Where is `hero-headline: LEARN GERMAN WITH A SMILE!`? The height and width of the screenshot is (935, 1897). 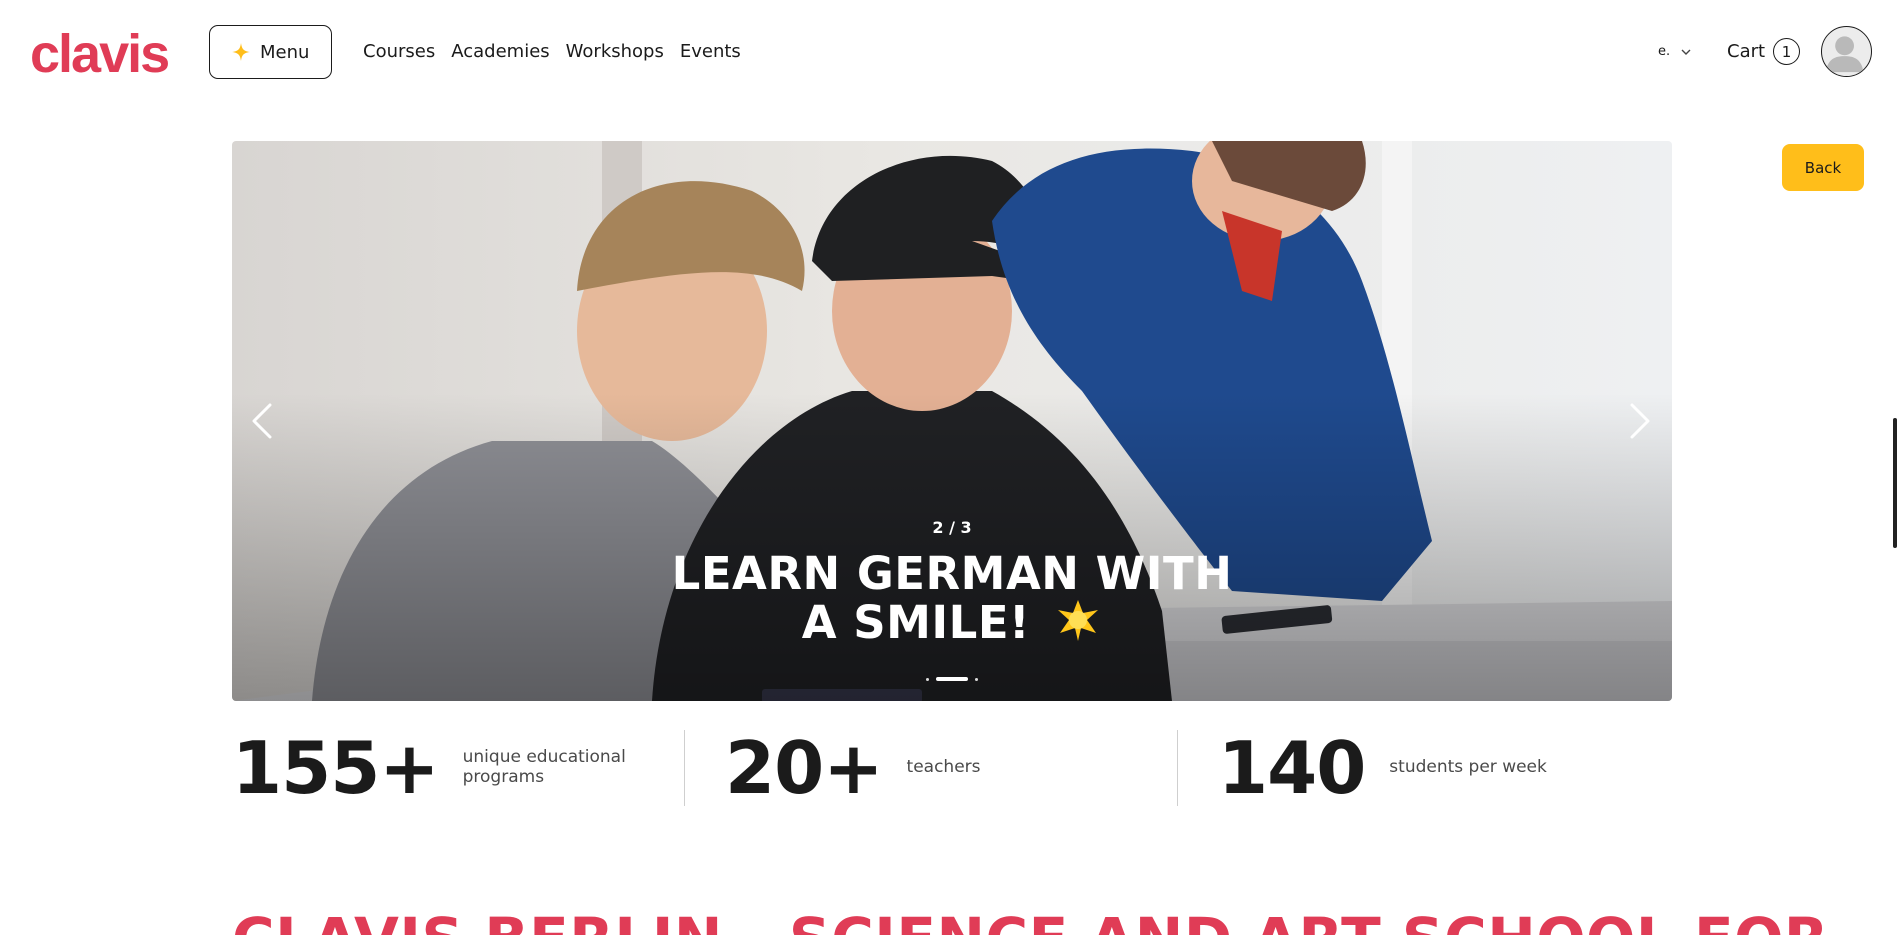 hero-headline: LEARN GERMAN WITH A SMILE! is located at coordinates (952, 598).